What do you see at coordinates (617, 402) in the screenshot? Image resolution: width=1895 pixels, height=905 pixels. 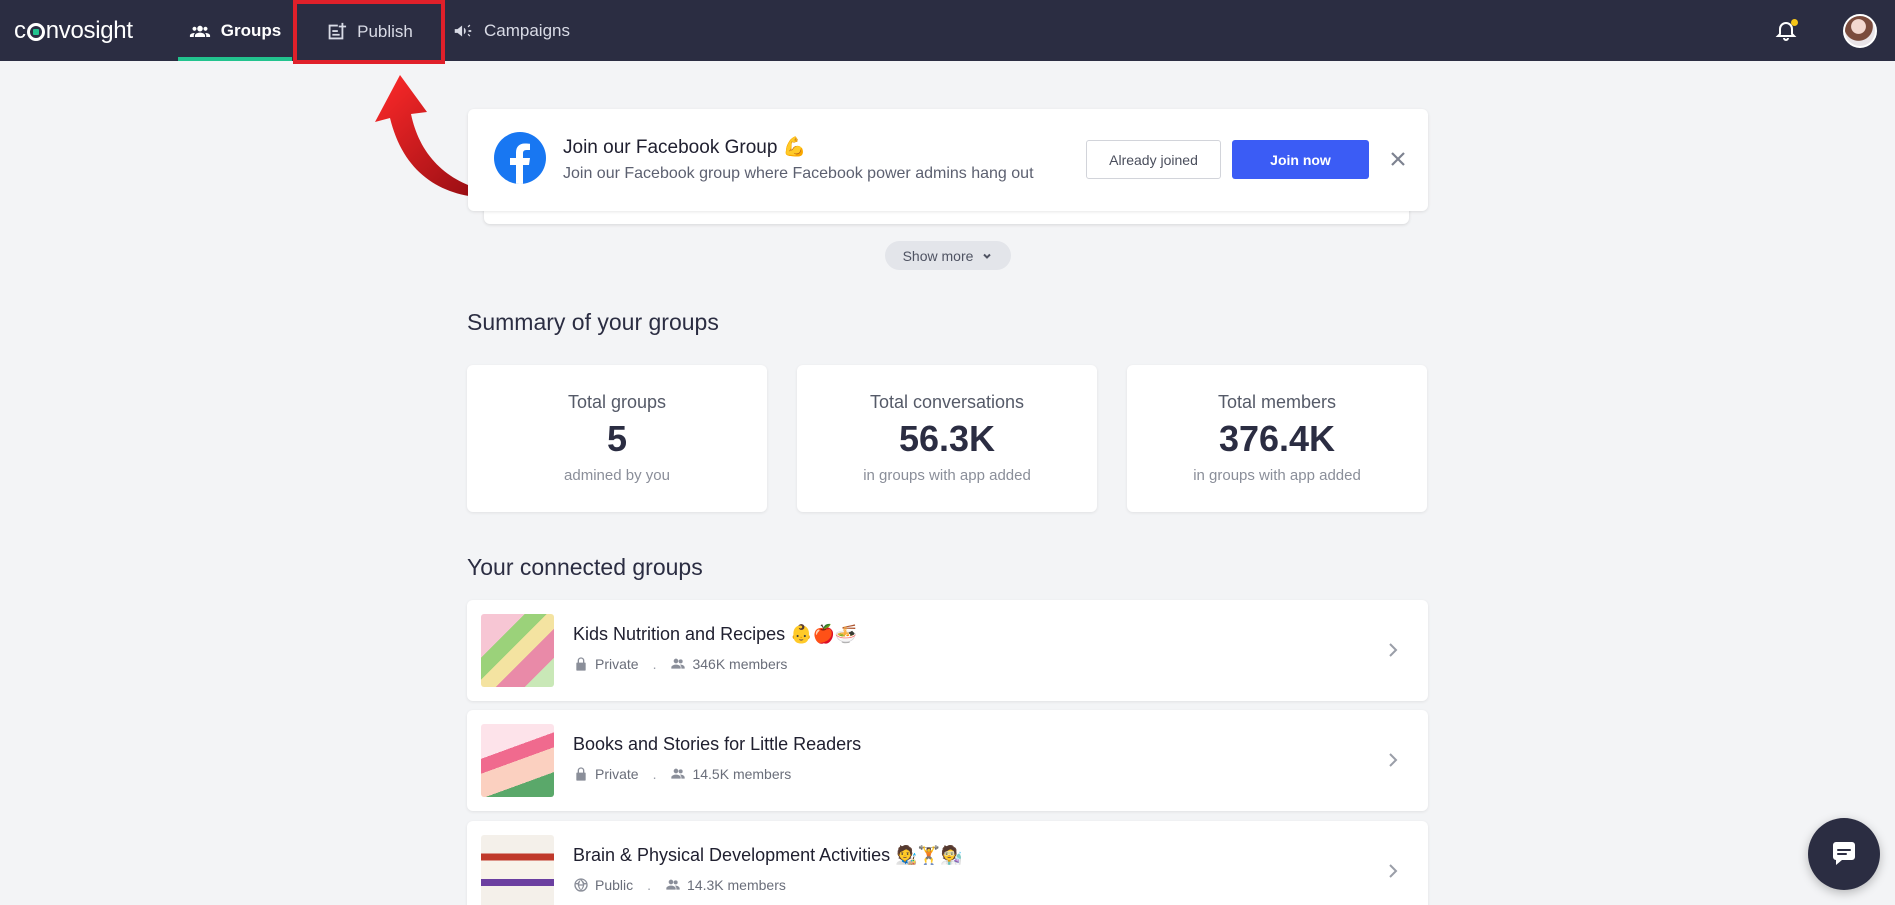 I see `stat-label: Total groups` at bounding box center [617, 402].